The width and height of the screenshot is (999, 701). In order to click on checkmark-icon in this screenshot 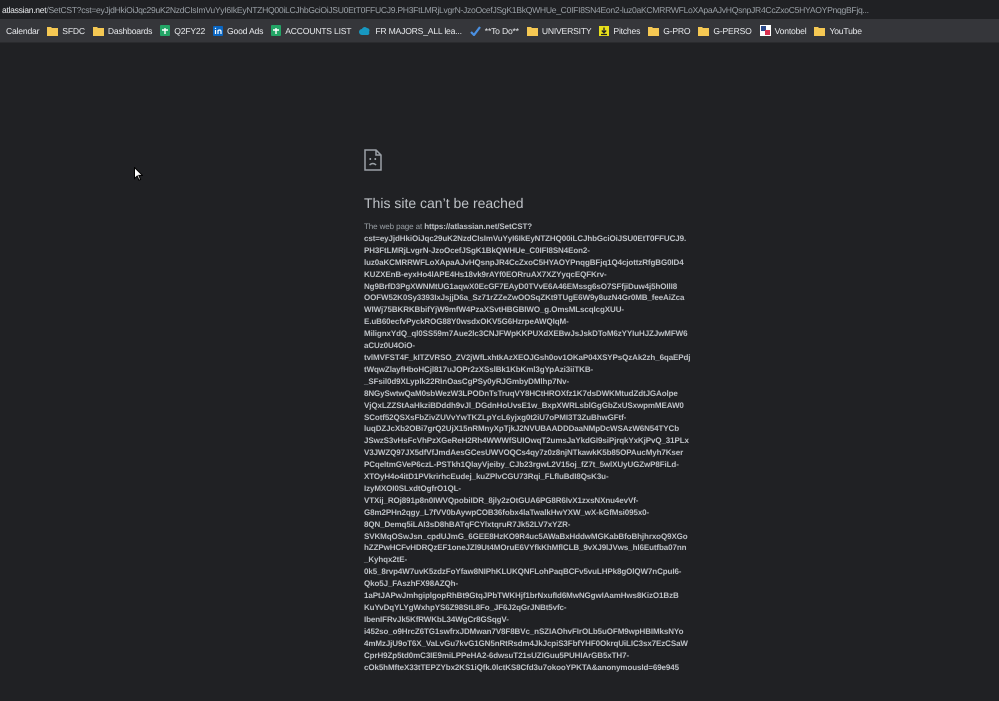, I will do `click(475, 31)`.